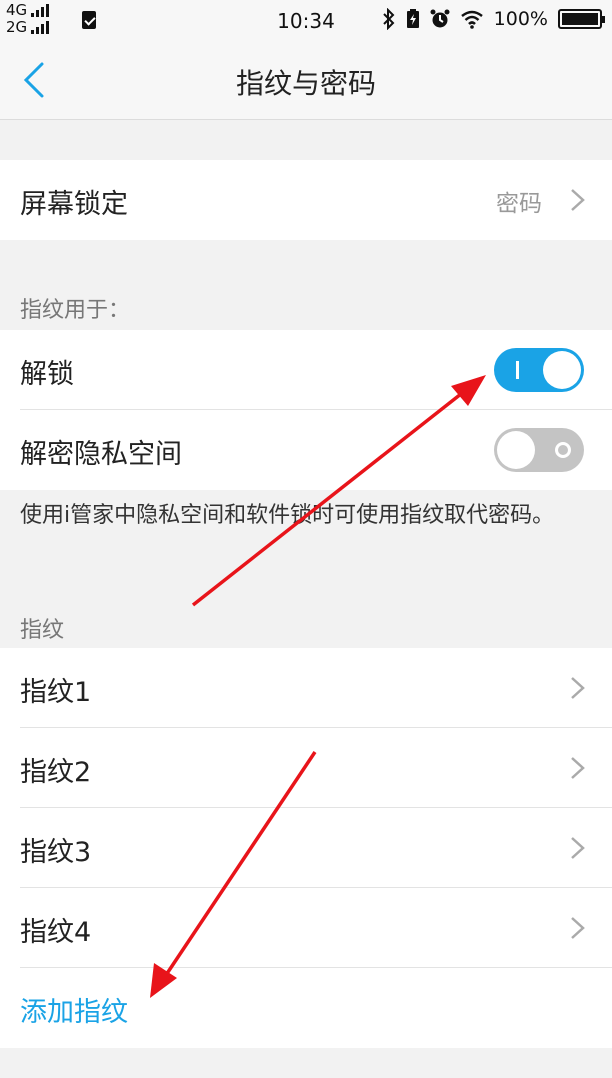 The height and width of the screenshot is (1078, 612). Describe the element at coordinates (517, 370) in the screenshot. I see `toggle-on-mark` at that location.